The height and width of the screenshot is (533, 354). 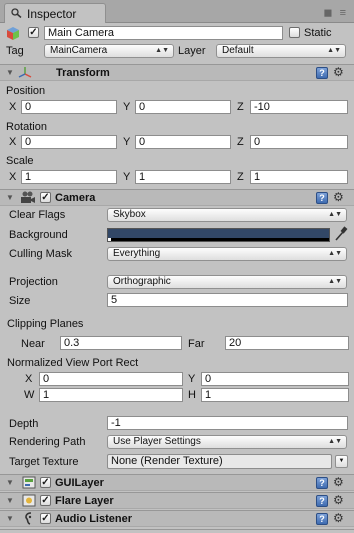 I want to click on rotation-y-field: 0, so click(x=183, y=142).